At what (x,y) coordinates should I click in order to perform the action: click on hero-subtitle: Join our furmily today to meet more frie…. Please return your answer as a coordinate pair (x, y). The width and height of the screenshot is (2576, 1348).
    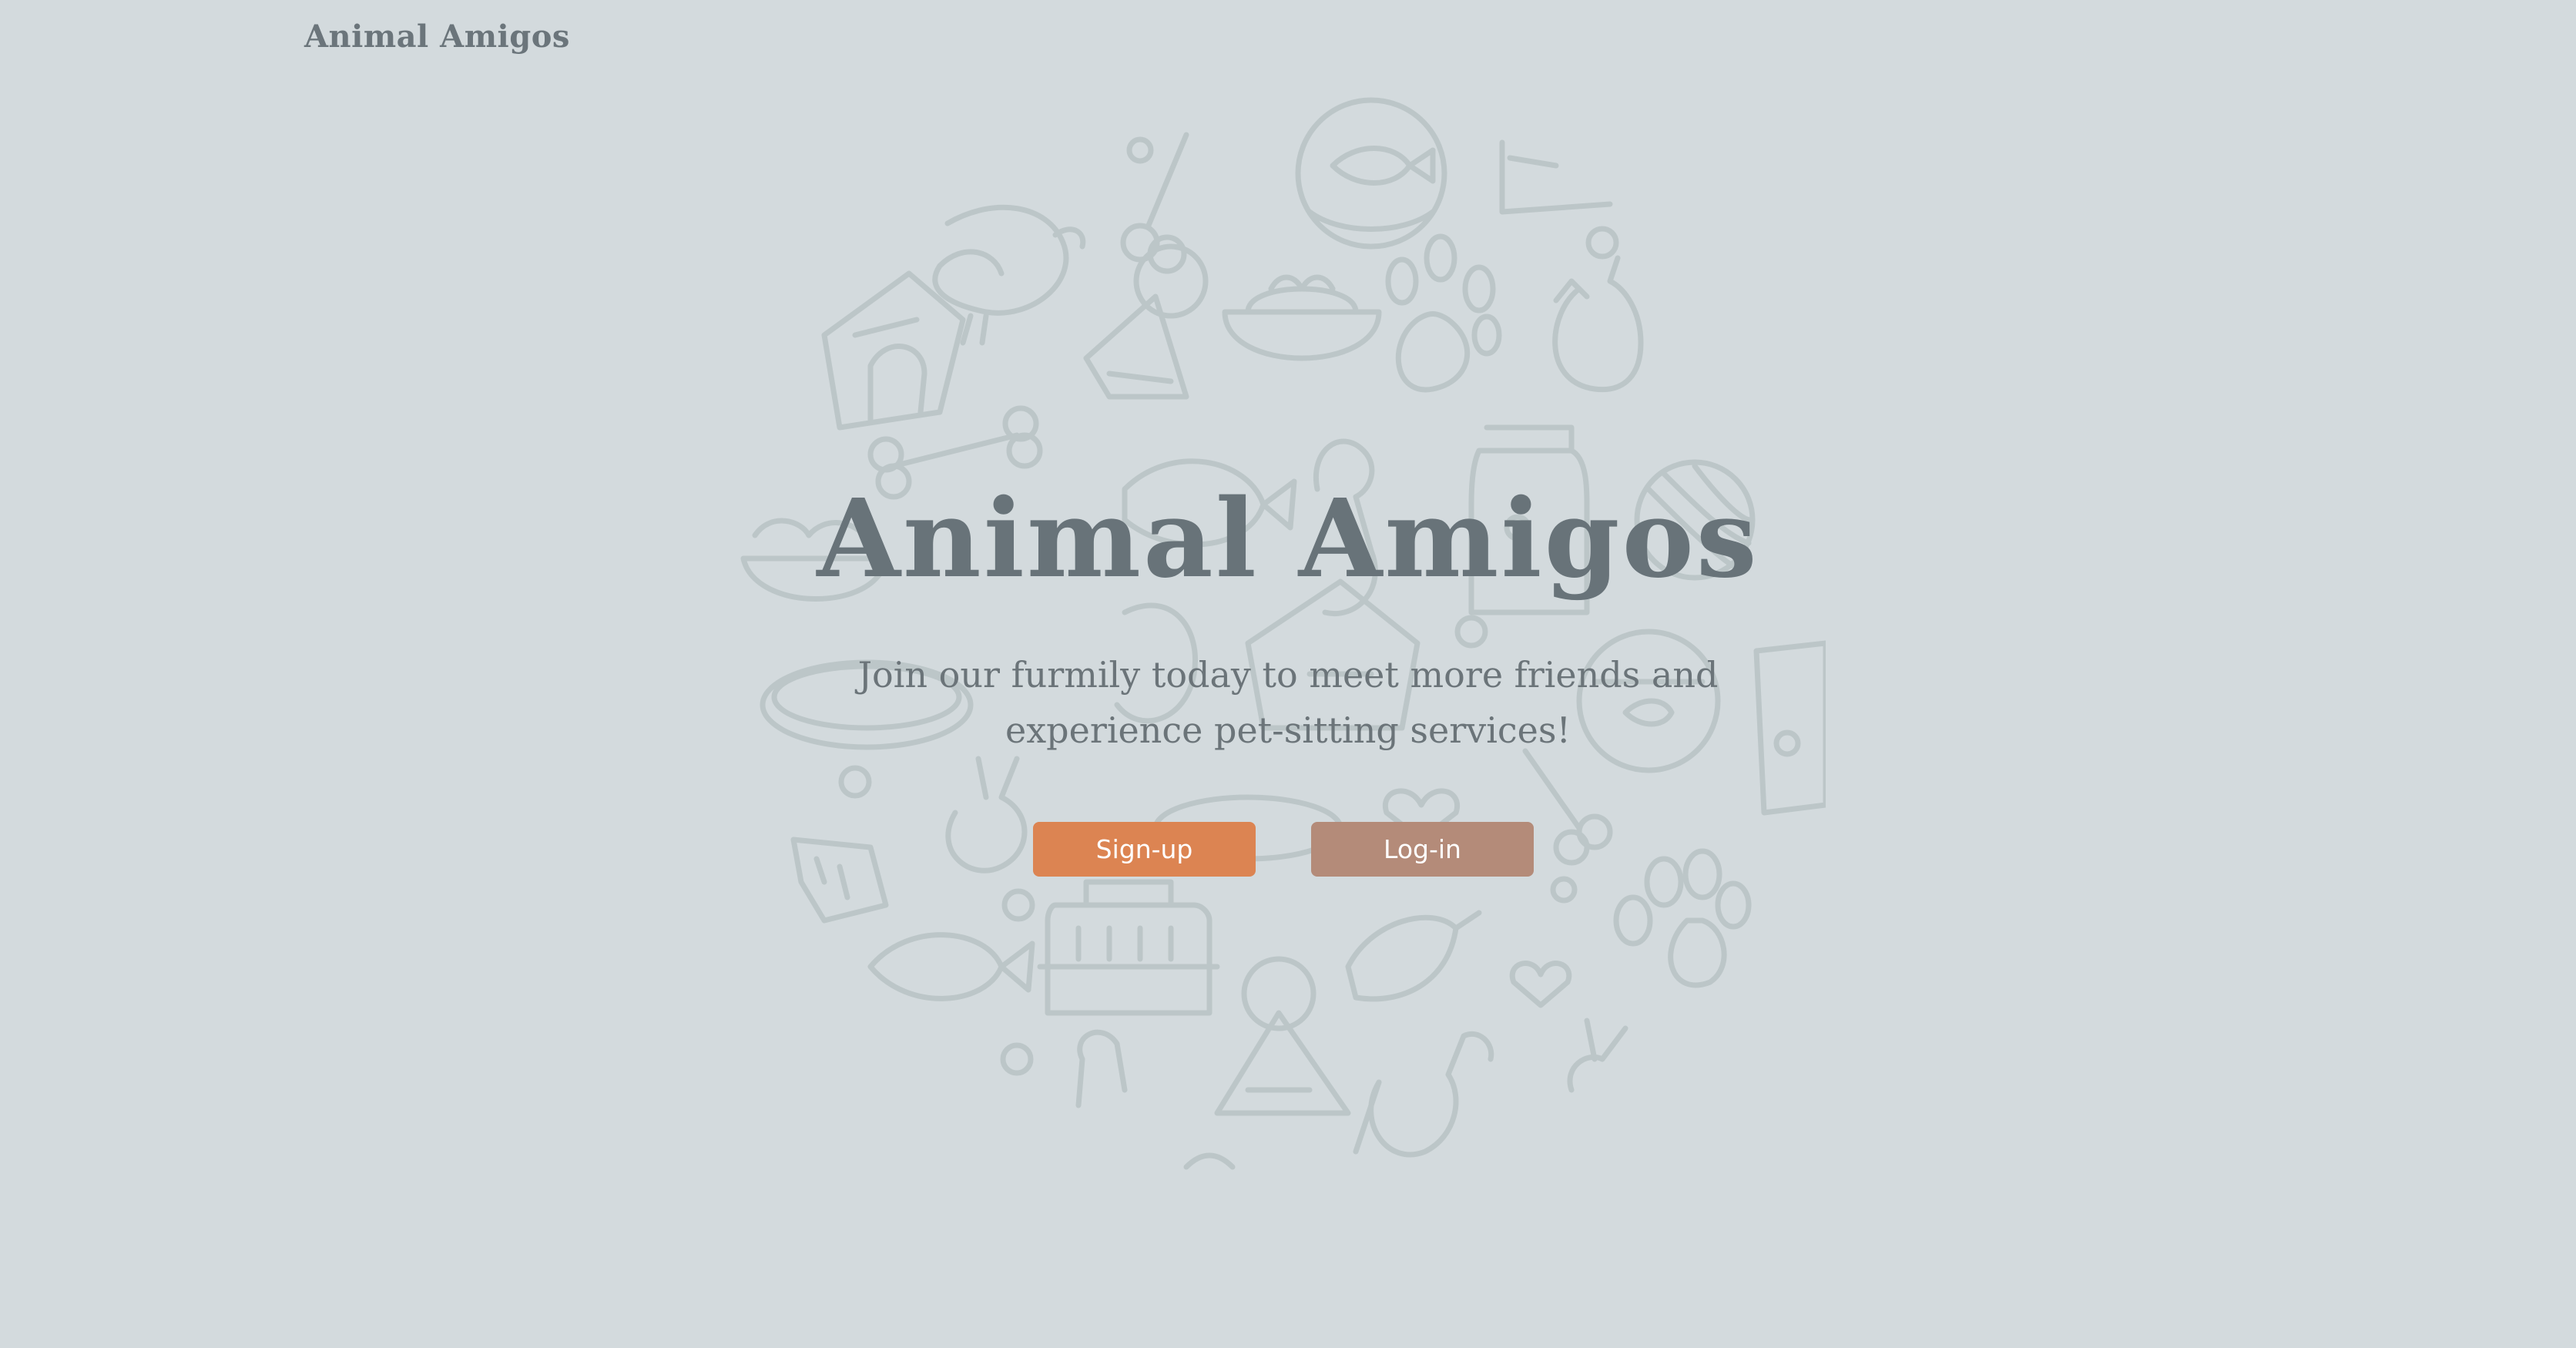
    Looking at the image, I should click on (1288, 702).